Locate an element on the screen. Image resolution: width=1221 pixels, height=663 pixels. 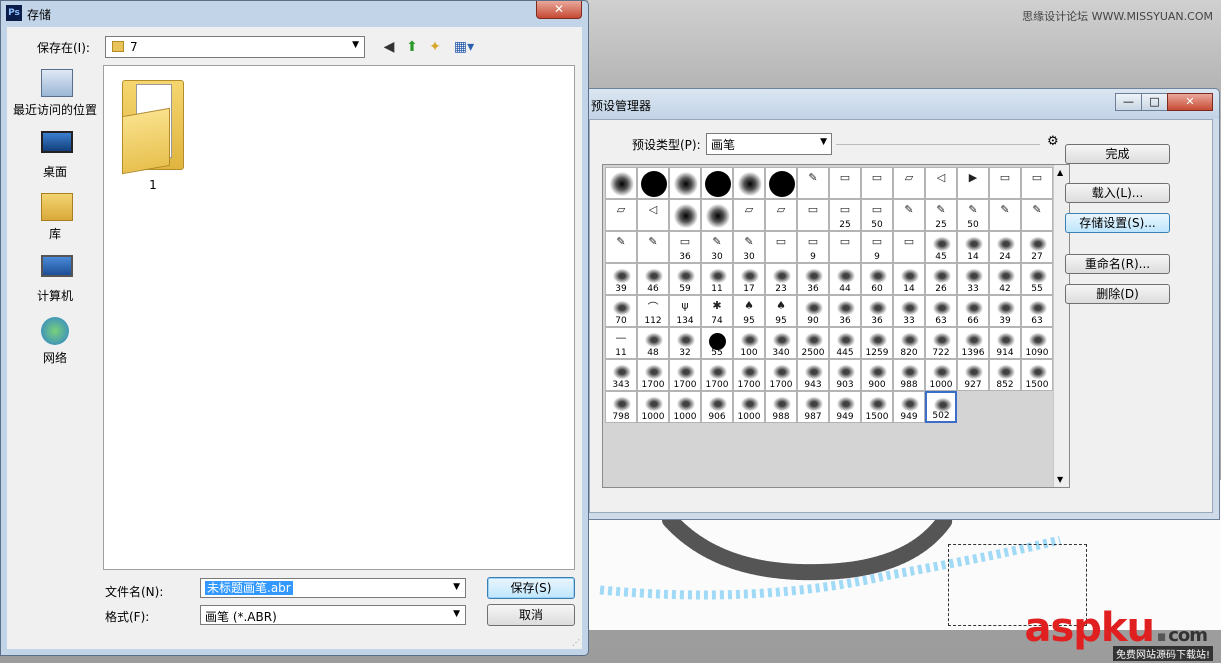
place-desktop: 桌面 is located at coordinates (55, 158).